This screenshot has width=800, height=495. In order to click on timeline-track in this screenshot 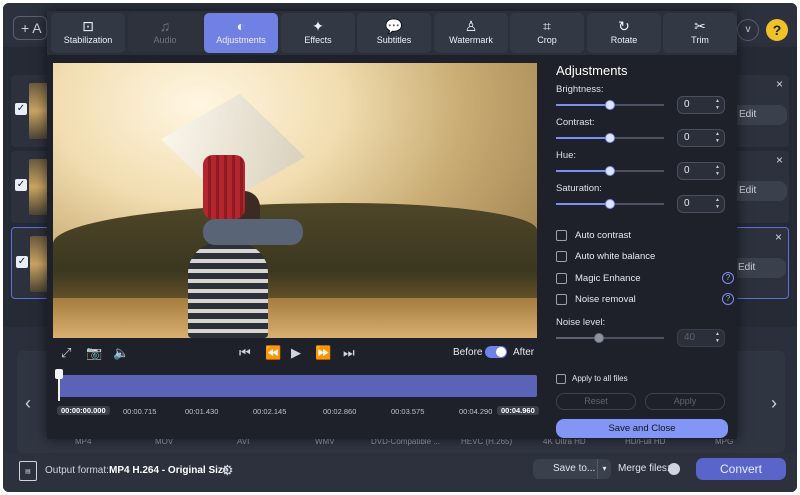, I will do `click(298, 386)`.